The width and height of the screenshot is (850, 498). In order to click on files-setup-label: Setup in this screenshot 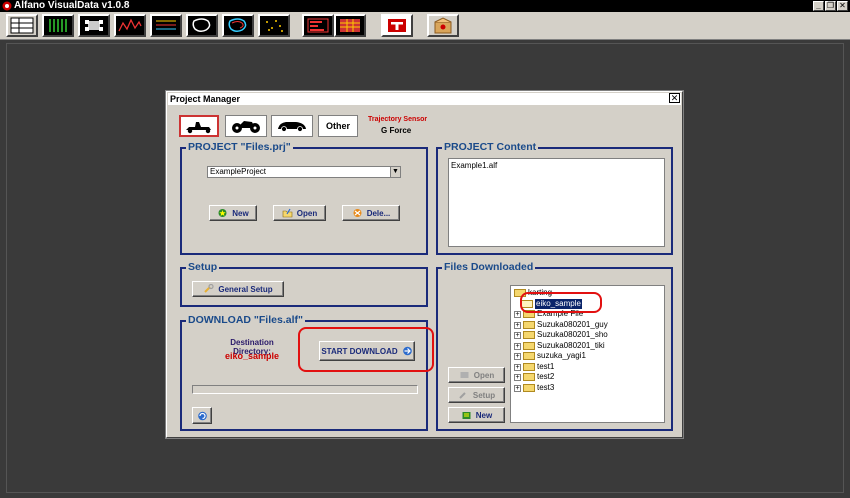, I will do `click(484, 395)`.